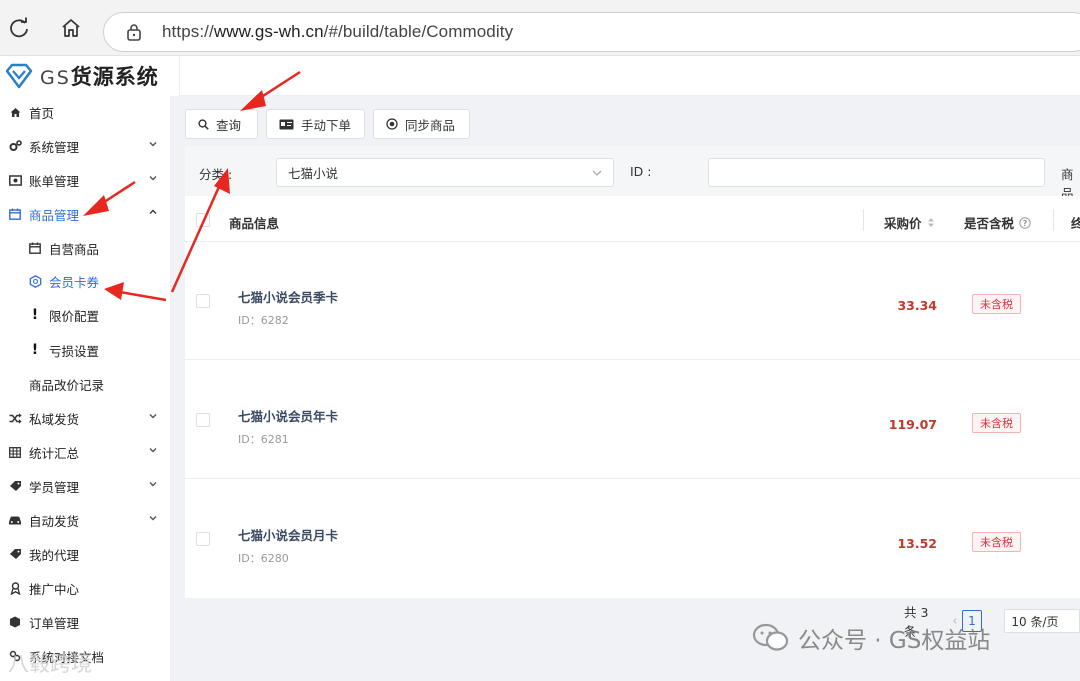 The width and height of the screenshot is (1080, 681). Describe the element at coordinates (288, 296) in the screenshot. I see `product-name: 七猫小说会员季卡` at that location.